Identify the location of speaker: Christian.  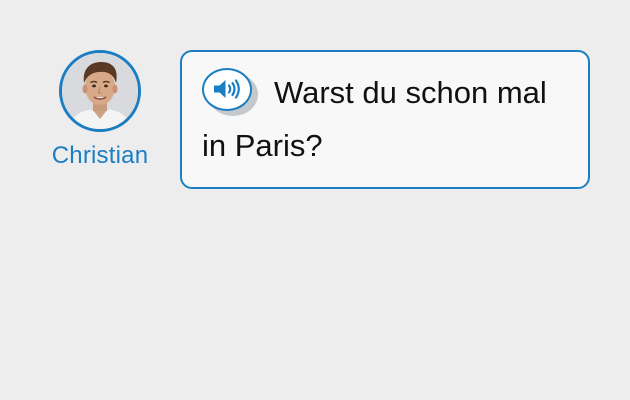
(100, 110).